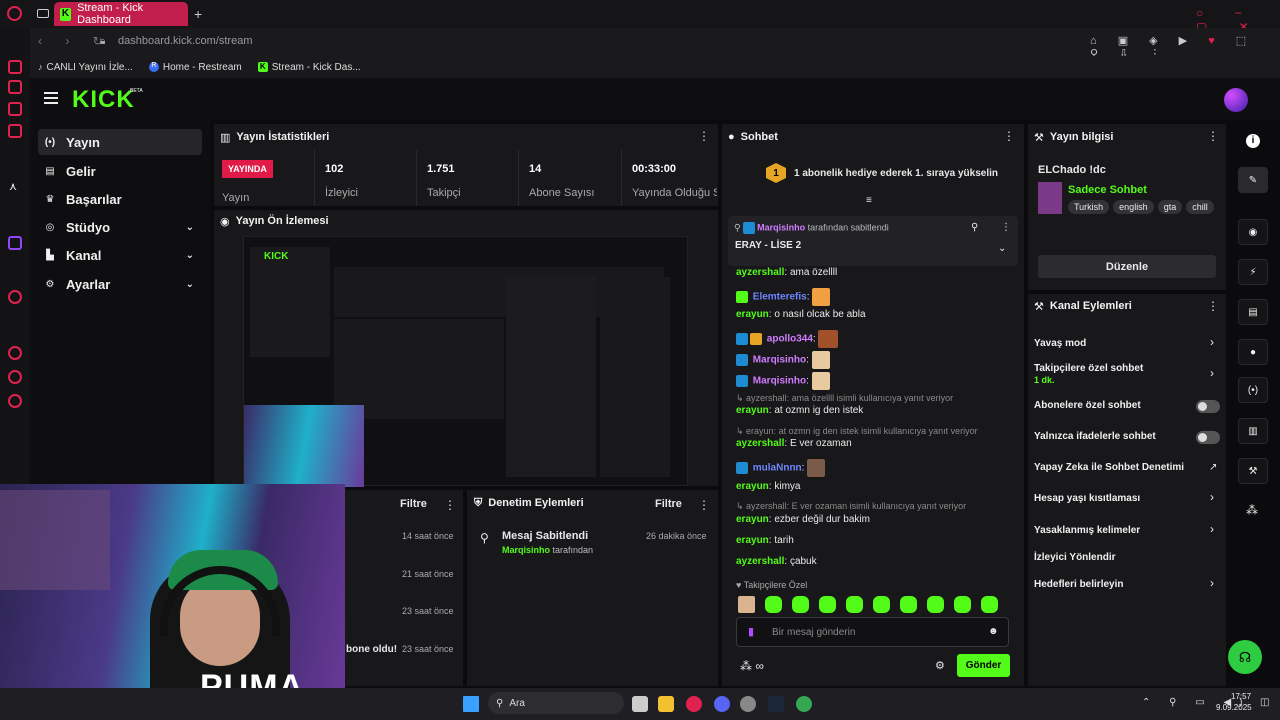  I want to click on rail-kick-icon: ⋏, so click(13, 186).